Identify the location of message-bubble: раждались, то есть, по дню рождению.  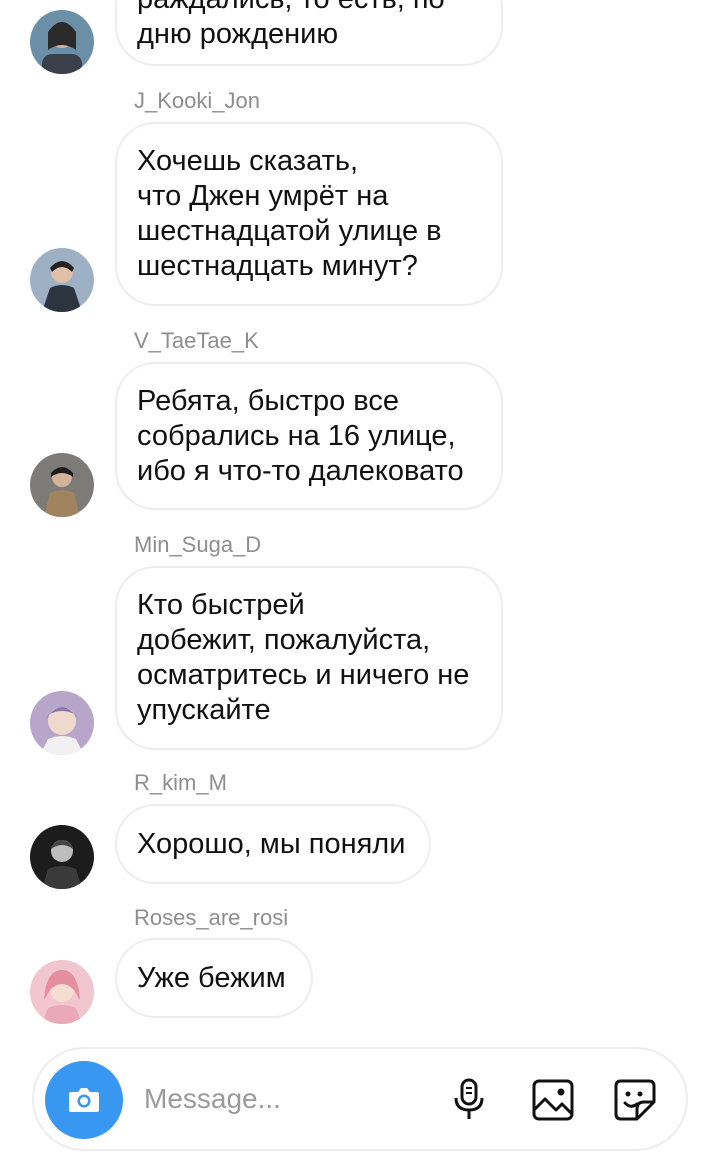
(309, 33).